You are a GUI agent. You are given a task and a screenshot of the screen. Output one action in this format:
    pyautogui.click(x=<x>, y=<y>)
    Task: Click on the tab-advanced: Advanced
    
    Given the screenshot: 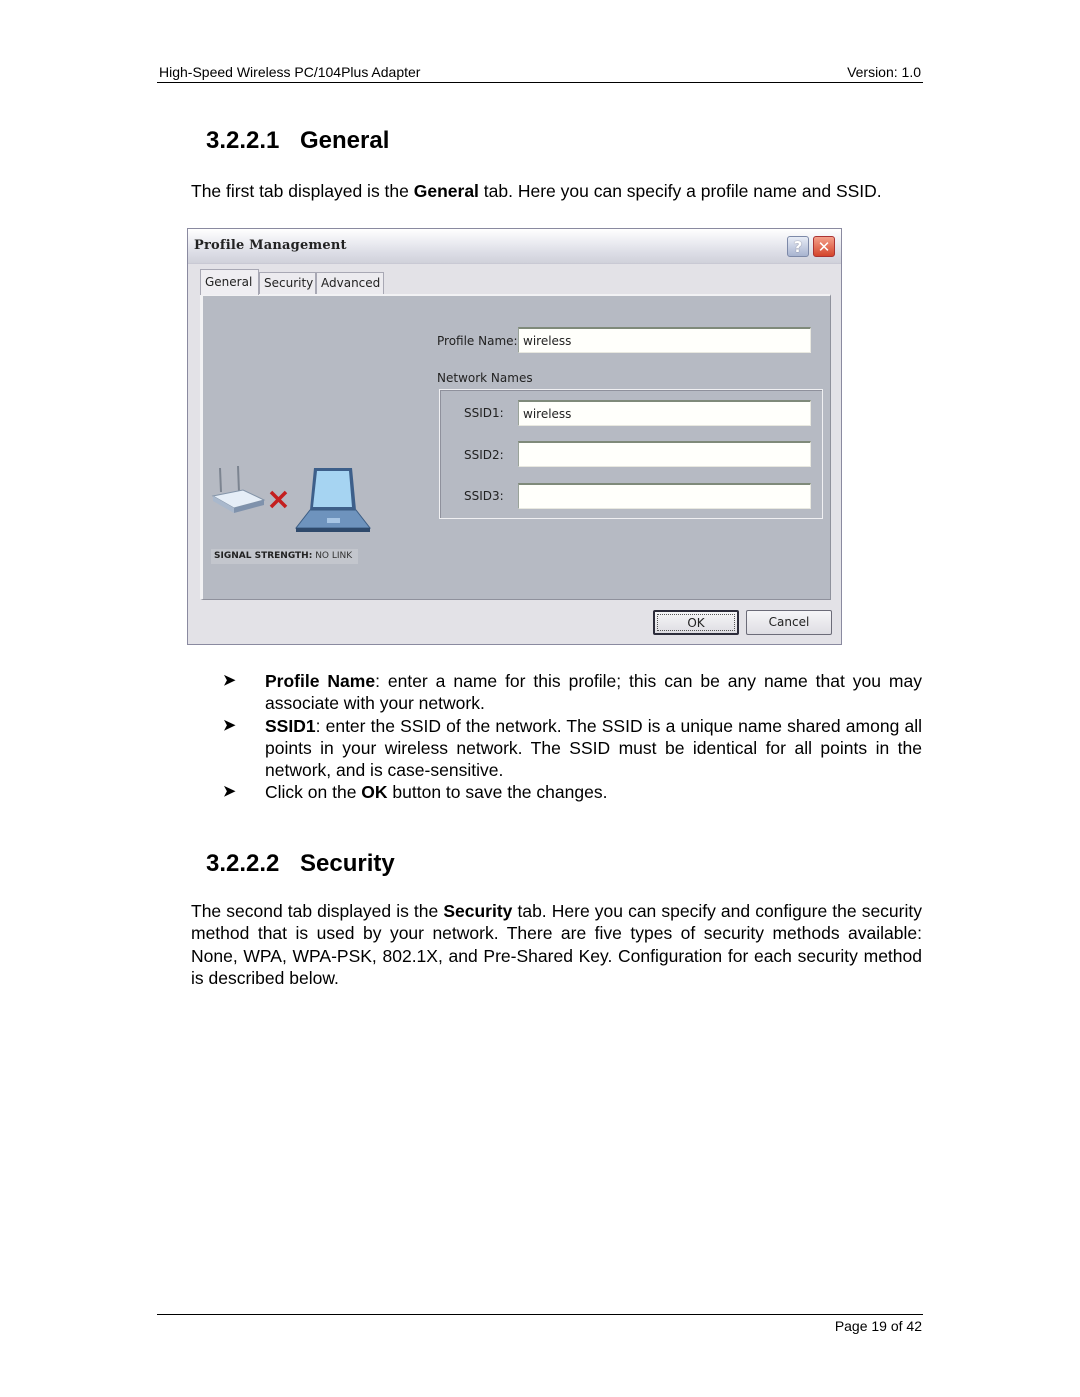 What is the action you would take?
    pyautogui.click(x=350, y=283)
    